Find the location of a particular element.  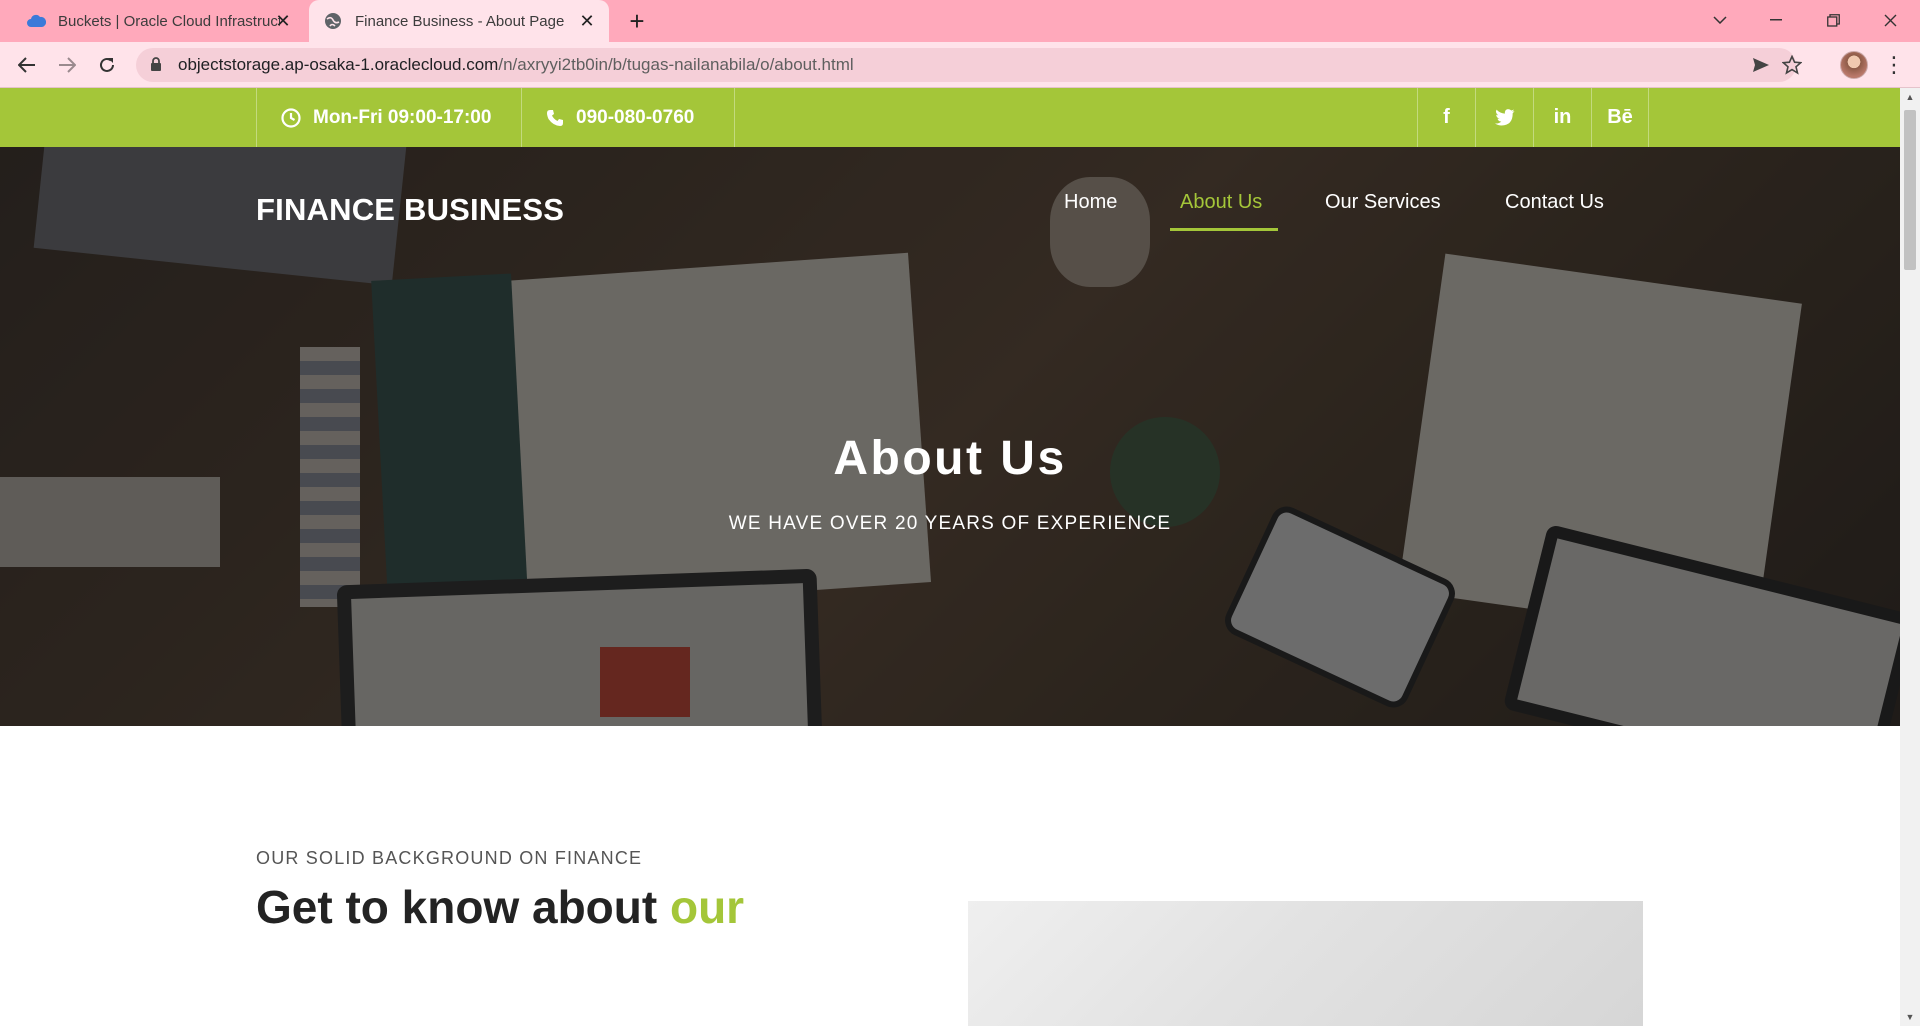

page-scrollbar: ▲ ▼ is located at coordinates (1910, 557).